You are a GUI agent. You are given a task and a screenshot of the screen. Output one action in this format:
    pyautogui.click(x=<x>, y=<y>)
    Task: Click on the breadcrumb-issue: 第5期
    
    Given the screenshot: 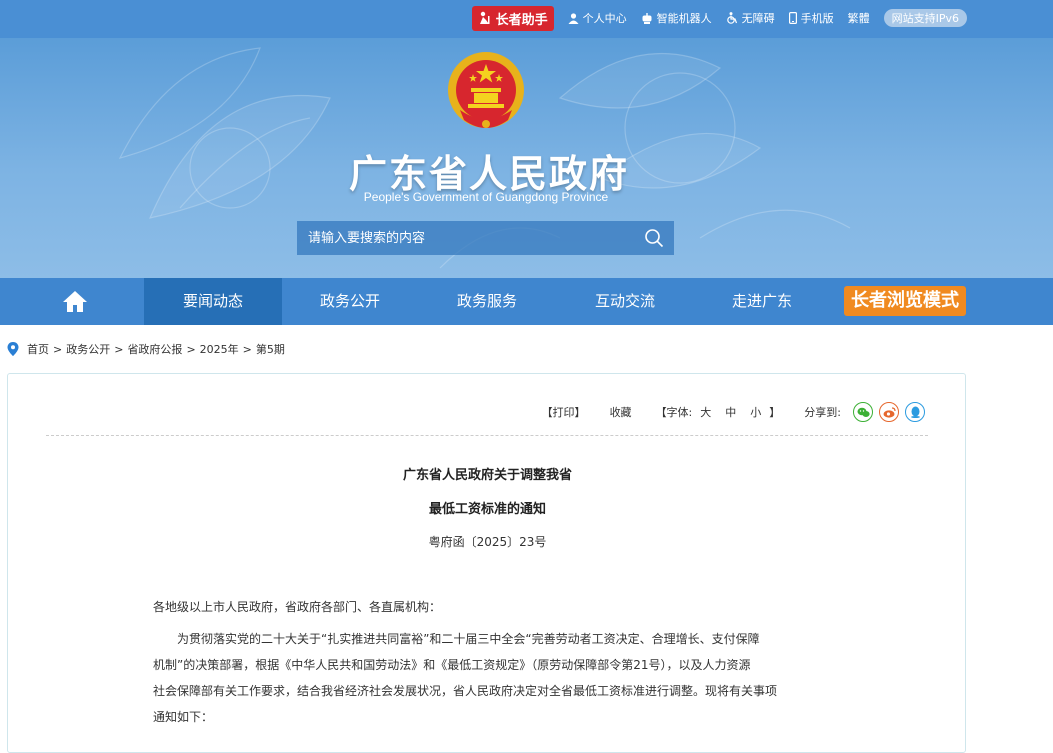 What is the action you would take?
    pyautogui.click(x=270, y=349)
    